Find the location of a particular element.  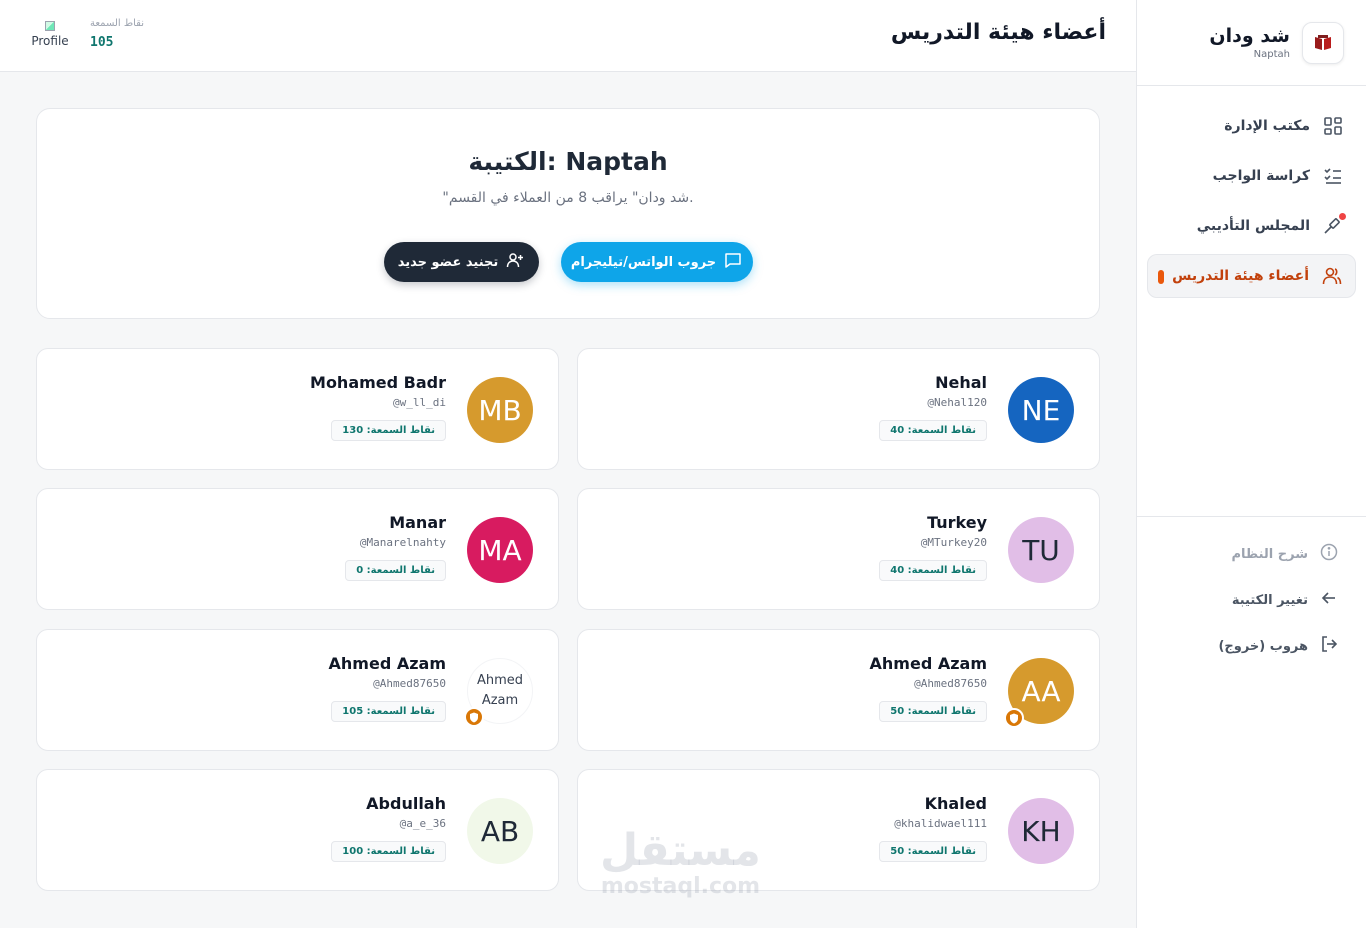

button-label: جروب الواتس/تيليجرام is located at coordinates (643, 262).